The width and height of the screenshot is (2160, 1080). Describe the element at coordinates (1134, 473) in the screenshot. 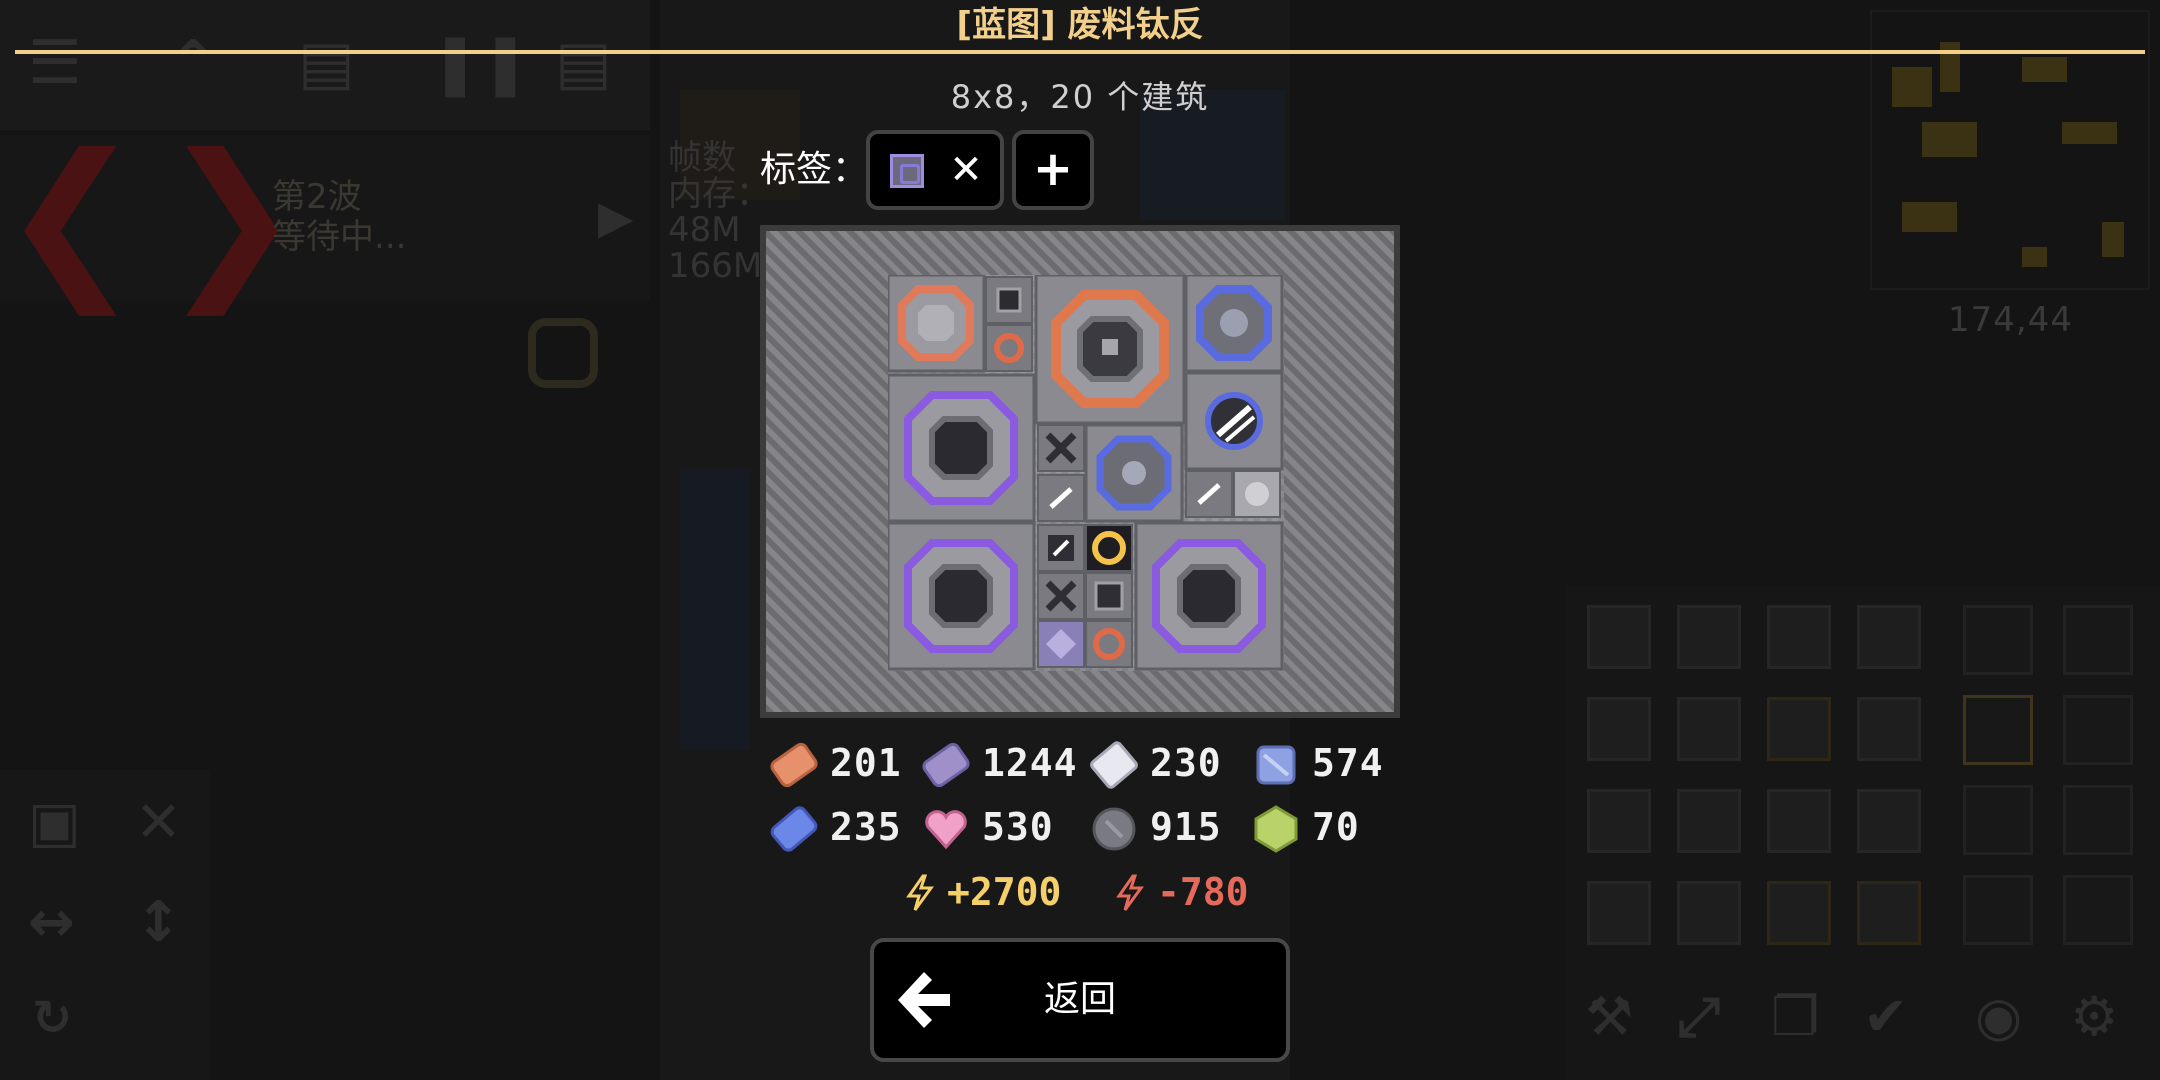

I see `blue-processor-icon` at that location.